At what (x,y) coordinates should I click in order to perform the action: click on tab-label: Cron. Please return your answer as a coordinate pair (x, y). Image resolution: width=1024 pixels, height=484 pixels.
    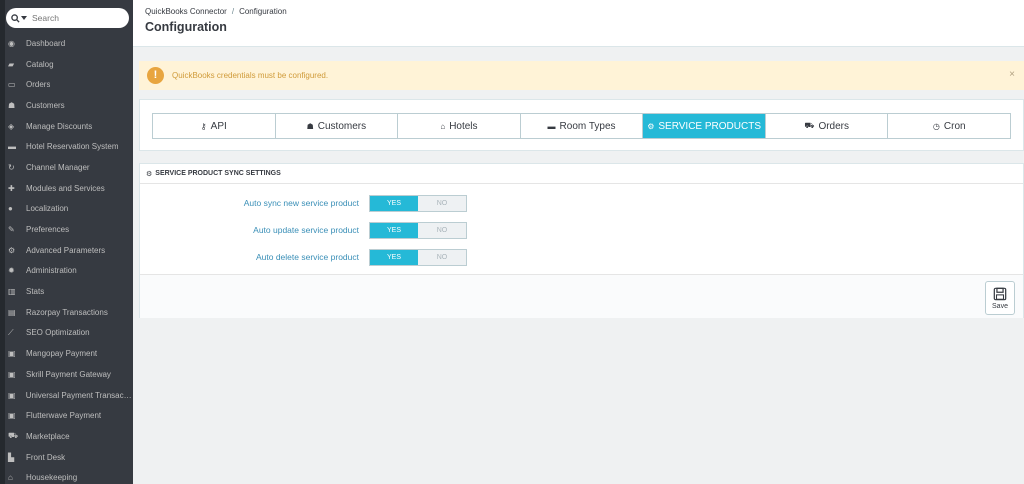
    Looking at the image, I should click on (954, 126).